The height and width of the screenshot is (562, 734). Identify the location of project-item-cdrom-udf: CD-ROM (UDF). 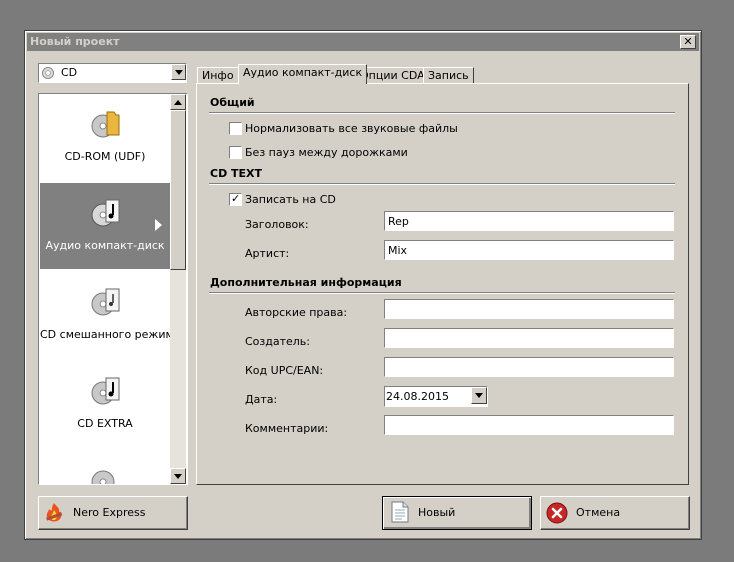
(105, 137).